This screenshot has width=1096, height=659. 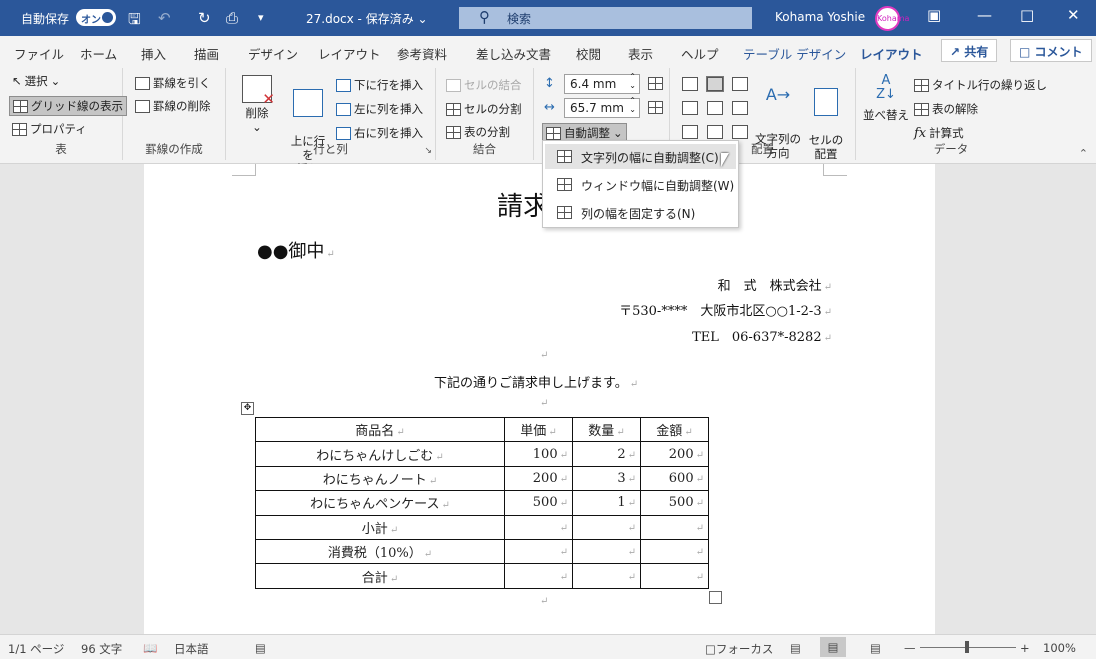 What do you see at coordinates (984, 15) in the screenshot?
I see `minimize-icon: —` at bounding box center [984, 15].